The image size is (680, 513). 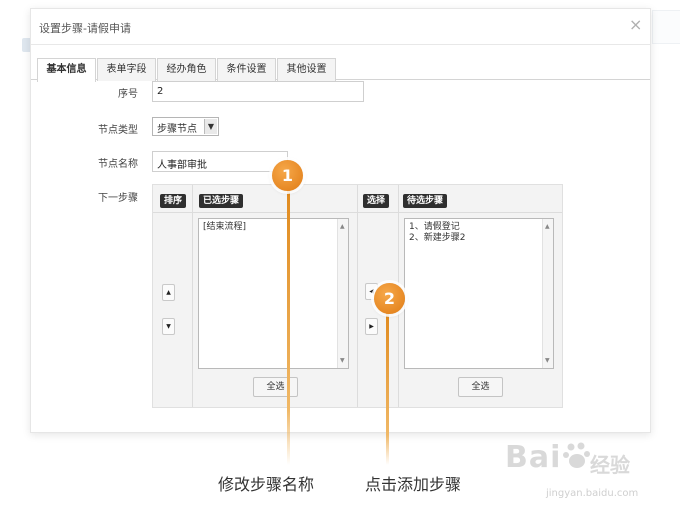 What do you see at coordinates (85, 28) in the screenshot?
I see `dialog-title: 设置步骤-请假申请` at bounding box center [85, 28].